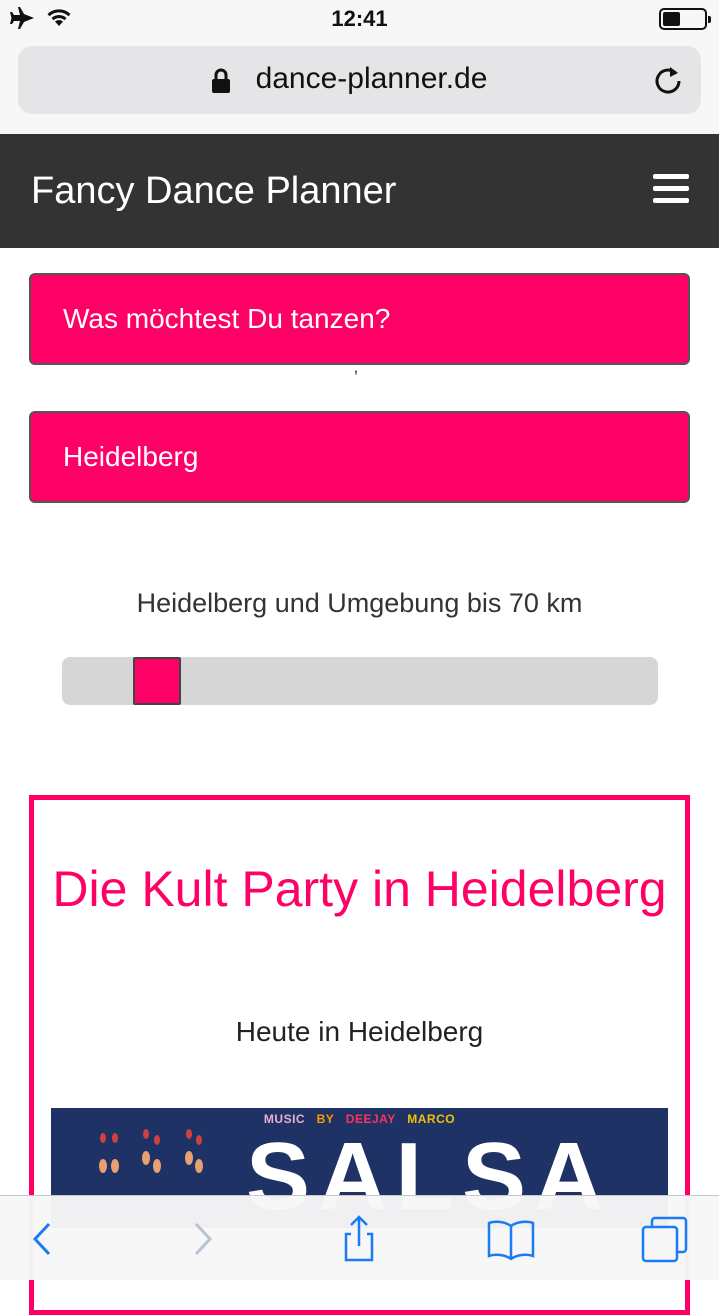  Describe the element at coordinates (511, 1239) in the screenshot. I see `bookmarks-icon` at that location.